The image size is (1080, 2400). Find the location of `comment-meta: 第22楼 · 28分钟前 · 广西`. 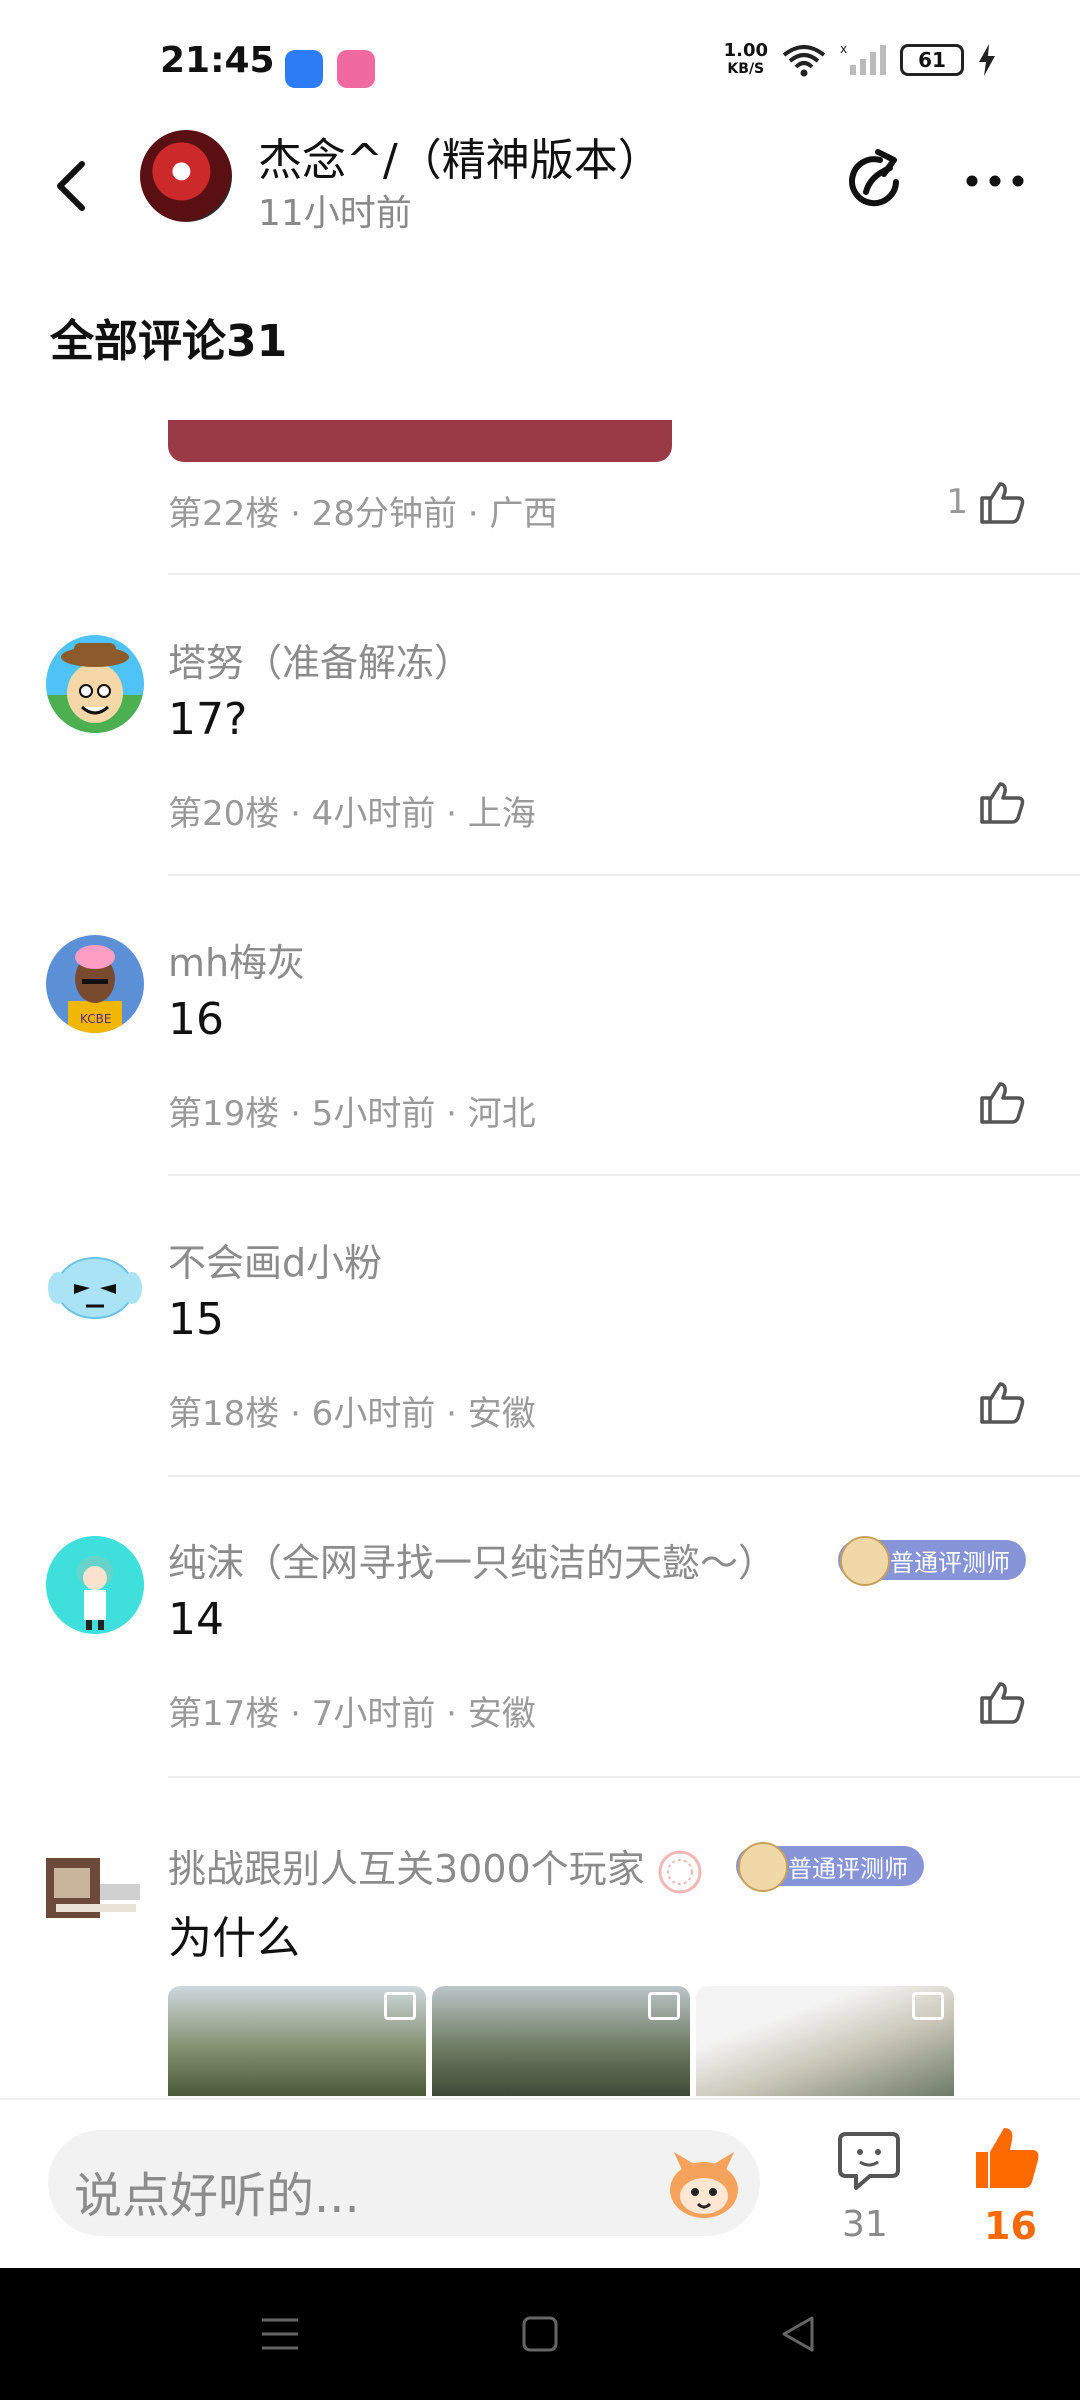

comment-meta: 第22楼 · 28分钟前 · 广西 is located at coordinates (363, 514).